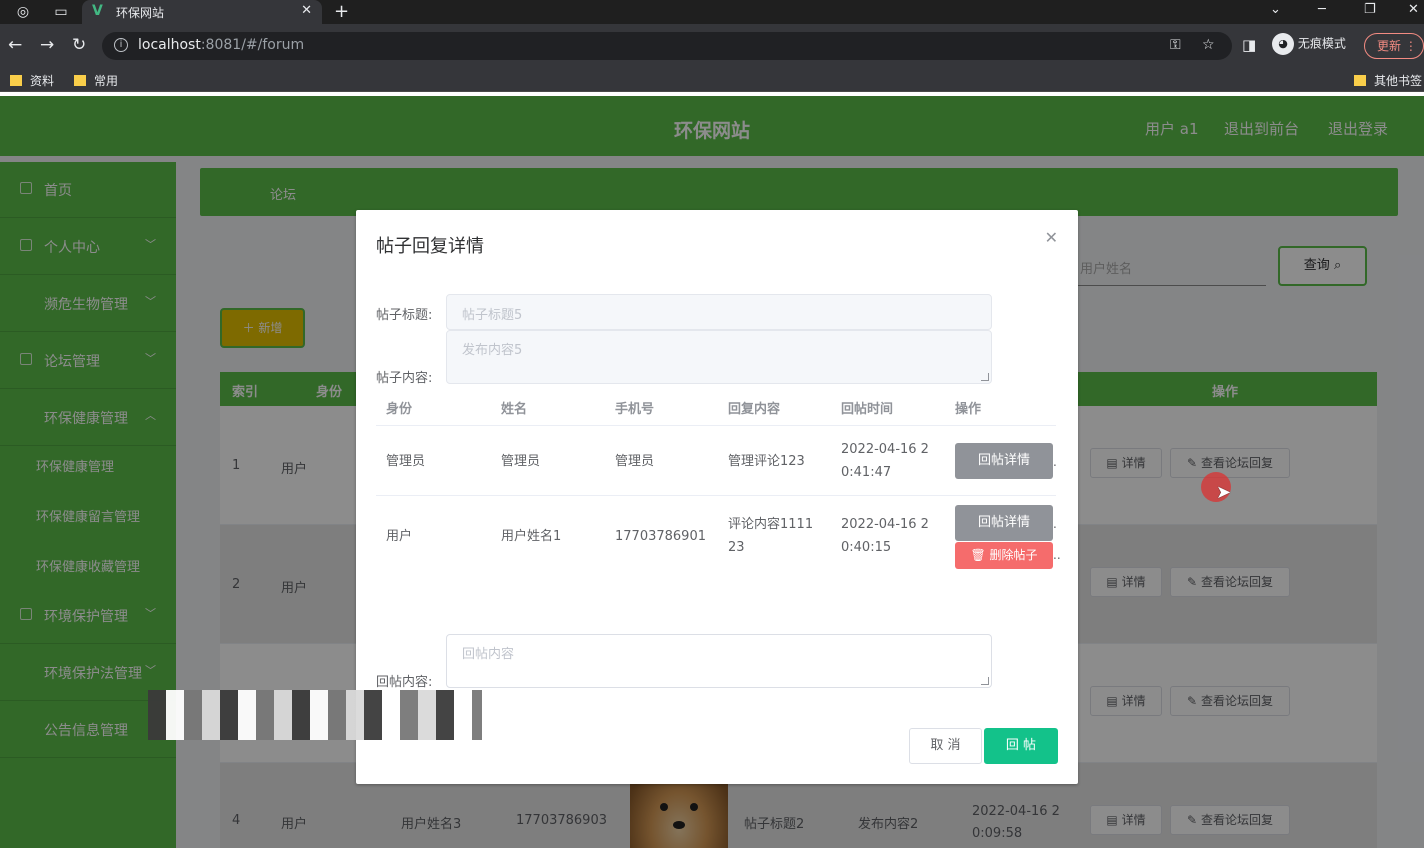  I want to click on overflow-ellipsis: .., so click(1057, 555).